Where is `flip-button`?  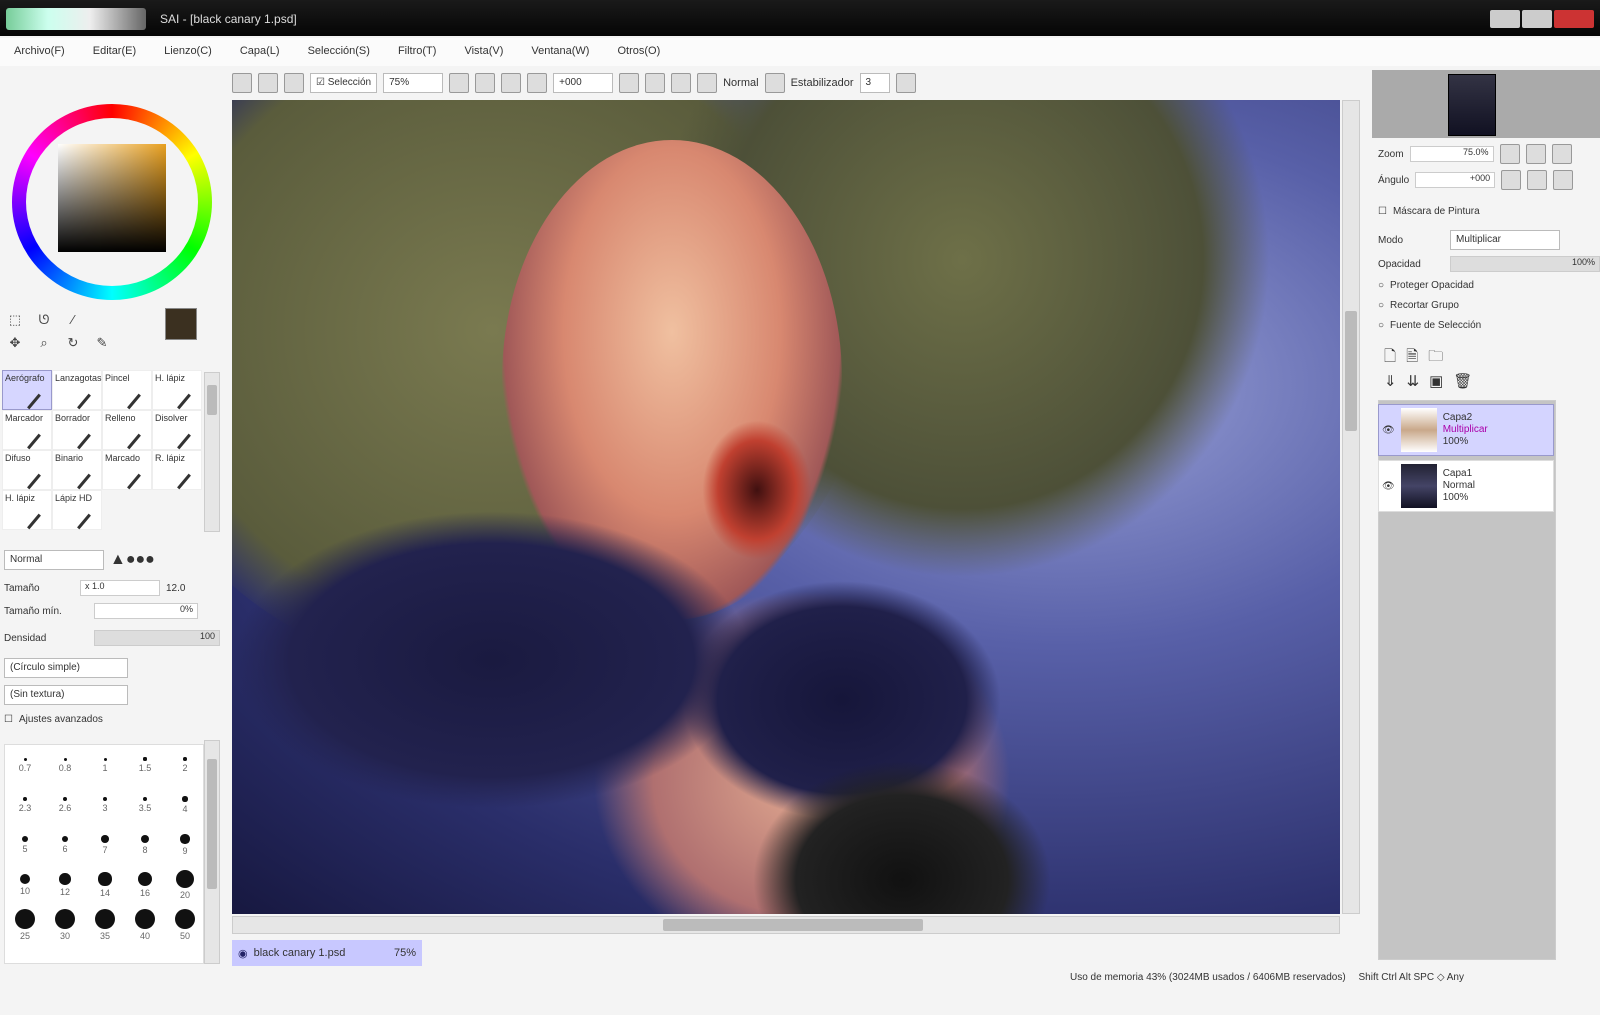 flip-button is located at coordinates (707, 83).